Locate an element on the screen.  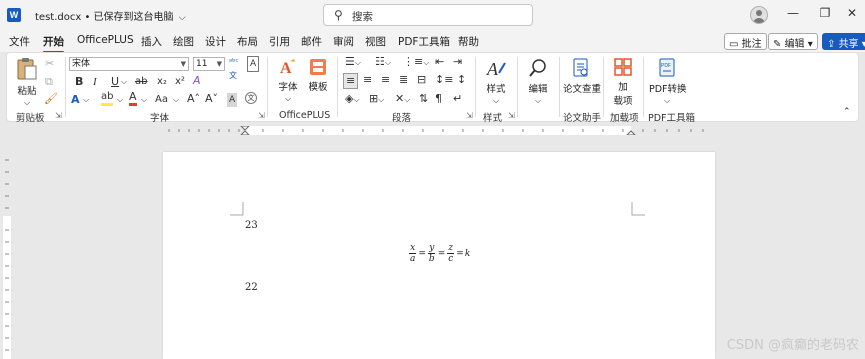
grow-font-button: A˄ is located at coordinates (193, 99).